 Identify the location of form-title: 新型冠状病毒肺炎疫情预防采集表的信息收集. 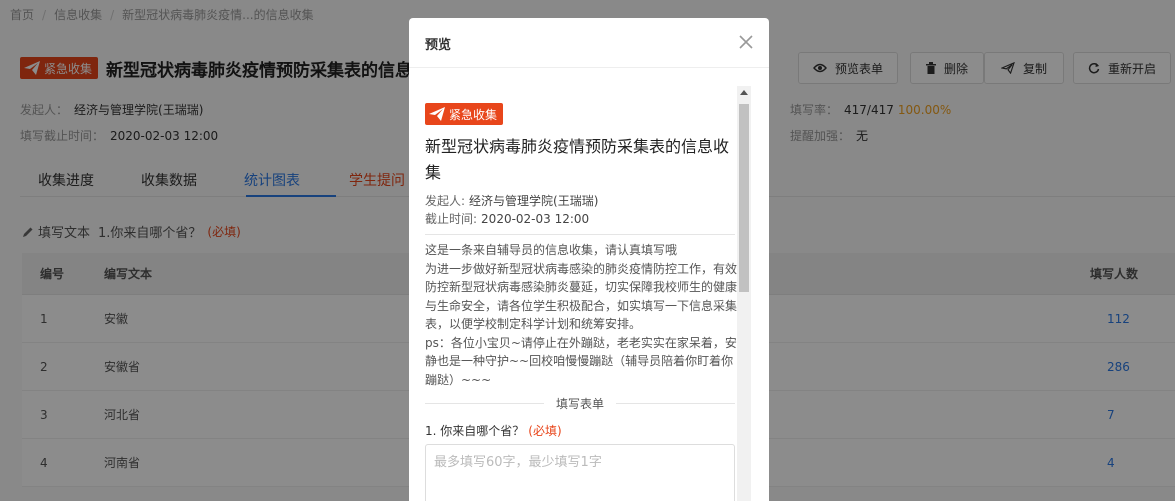
(577, 159).